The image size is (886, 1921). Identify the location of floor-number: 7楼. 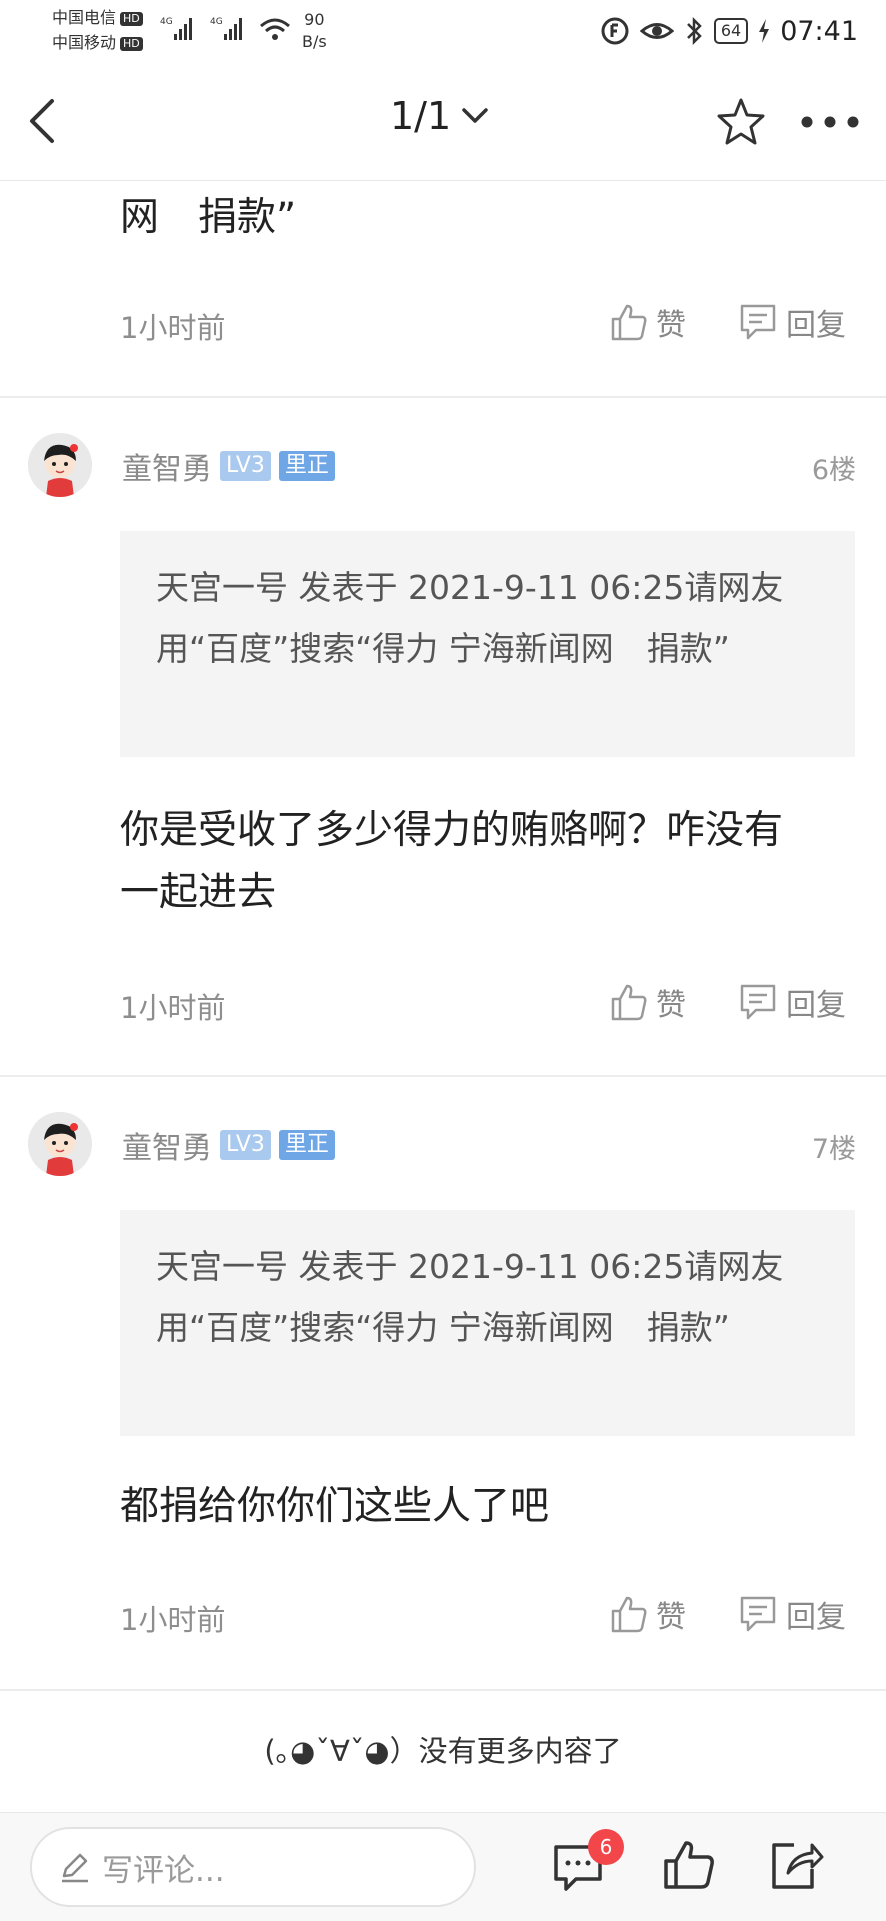
(833, 1149).